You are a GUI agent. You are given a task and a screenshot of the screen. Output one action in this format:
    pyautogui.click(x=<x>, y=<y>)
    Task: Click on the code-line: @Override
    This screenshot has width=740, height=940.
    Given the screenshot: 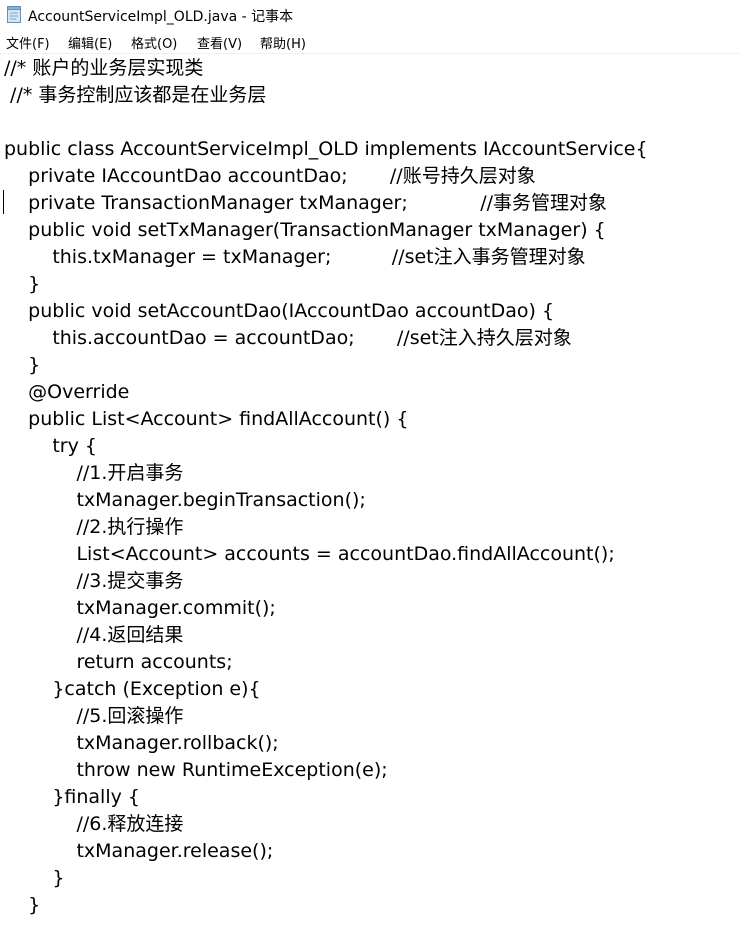 What is the action you would take?
    pyautogui.click(x=67, y=392)
    